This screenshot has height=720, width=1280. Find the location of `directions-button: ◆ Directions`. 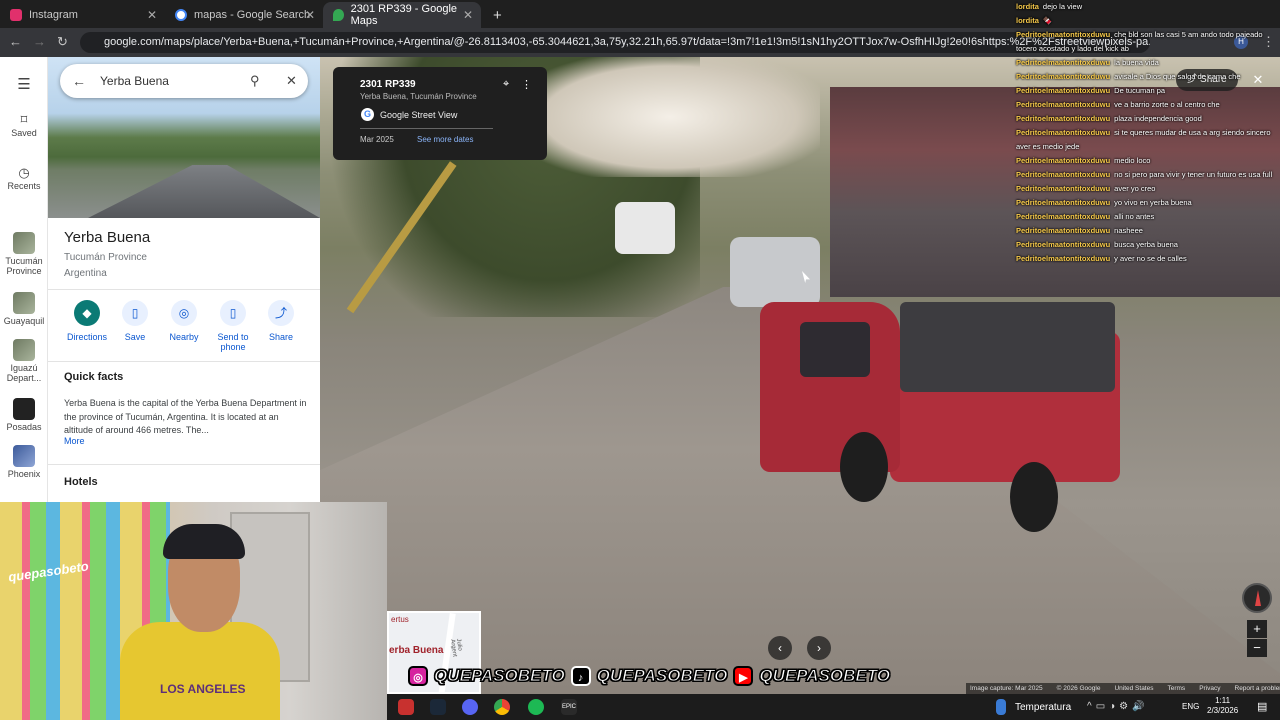

directions-button: ◆ Directions is located at coordinates (87, 321).